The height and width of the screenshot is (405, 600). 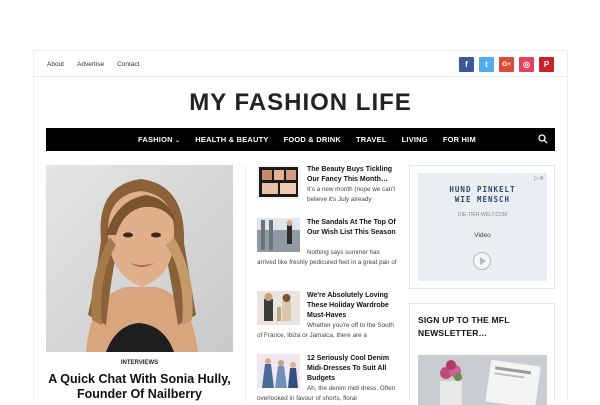 I want to click on nav-item-travel: TRAVEL, so click(x=371, y=139).